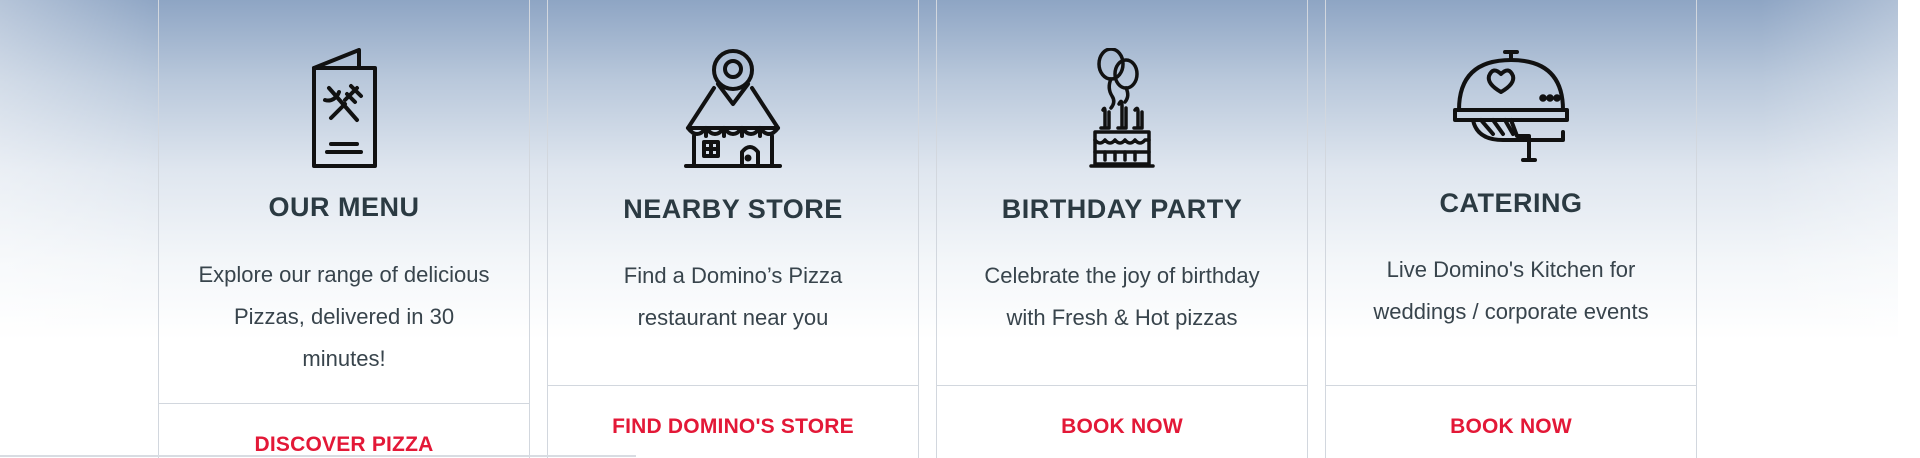  What do you see at coordinates (344, 358) in the screenshot?
I see `description-line: minutes!` at bounding box center [344, 358].